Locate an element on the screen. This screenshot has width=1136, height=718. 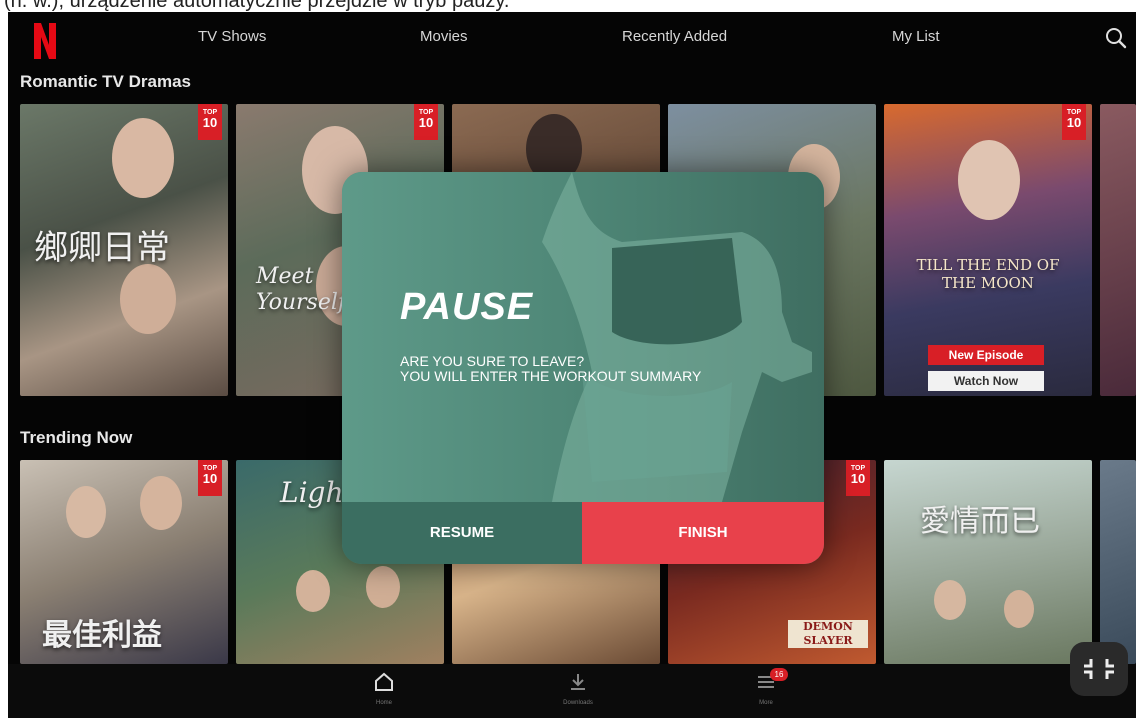
nav-item-movies: Movies is located at coordinates (444, 36).